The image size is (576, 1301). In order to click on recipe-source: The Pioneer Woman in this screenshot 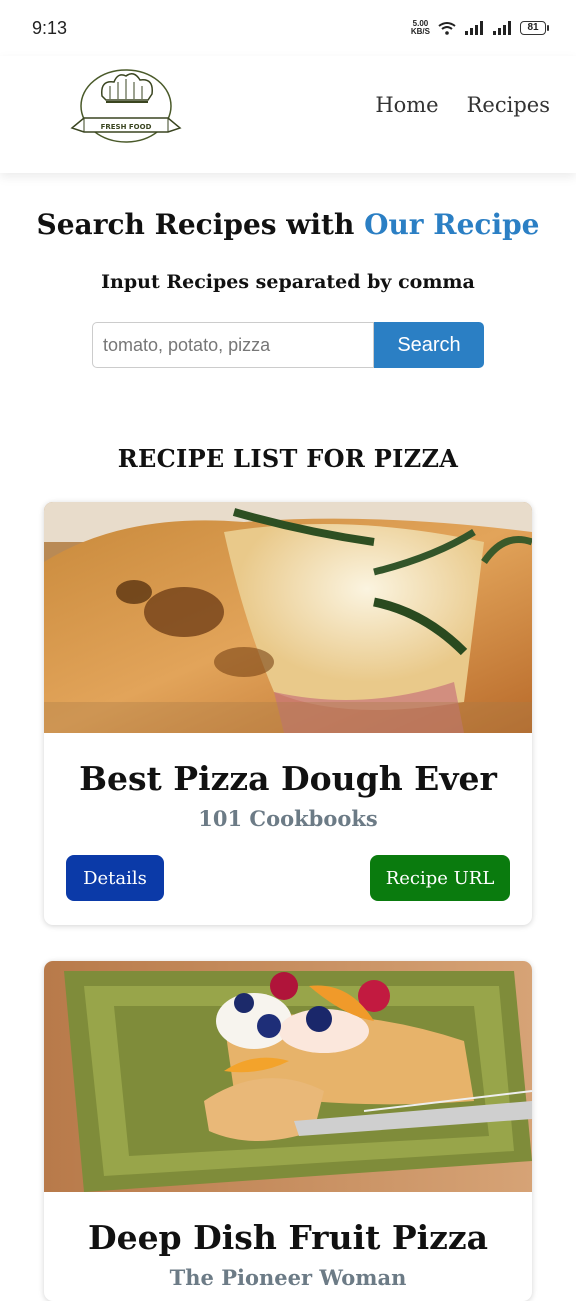, I will do `click(288, 1277)`.